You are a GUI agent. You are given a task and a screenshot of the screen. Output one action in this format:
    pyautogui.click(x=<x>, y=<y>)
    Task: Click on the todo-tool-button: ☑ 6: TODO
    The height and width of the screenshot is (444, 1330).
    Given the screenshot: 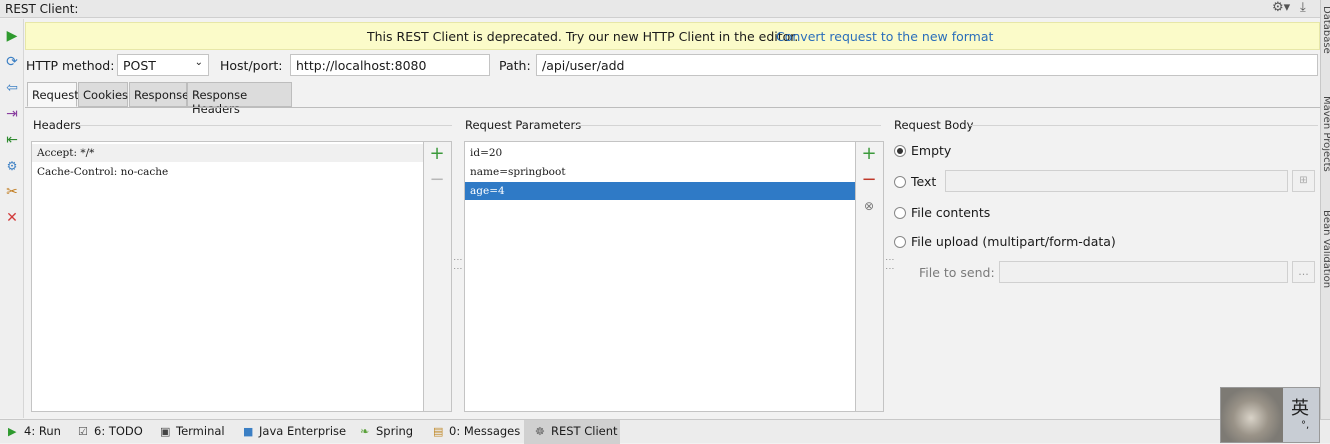 What is the action you would take?
    pyautogui.click(x=110, y=431)
    